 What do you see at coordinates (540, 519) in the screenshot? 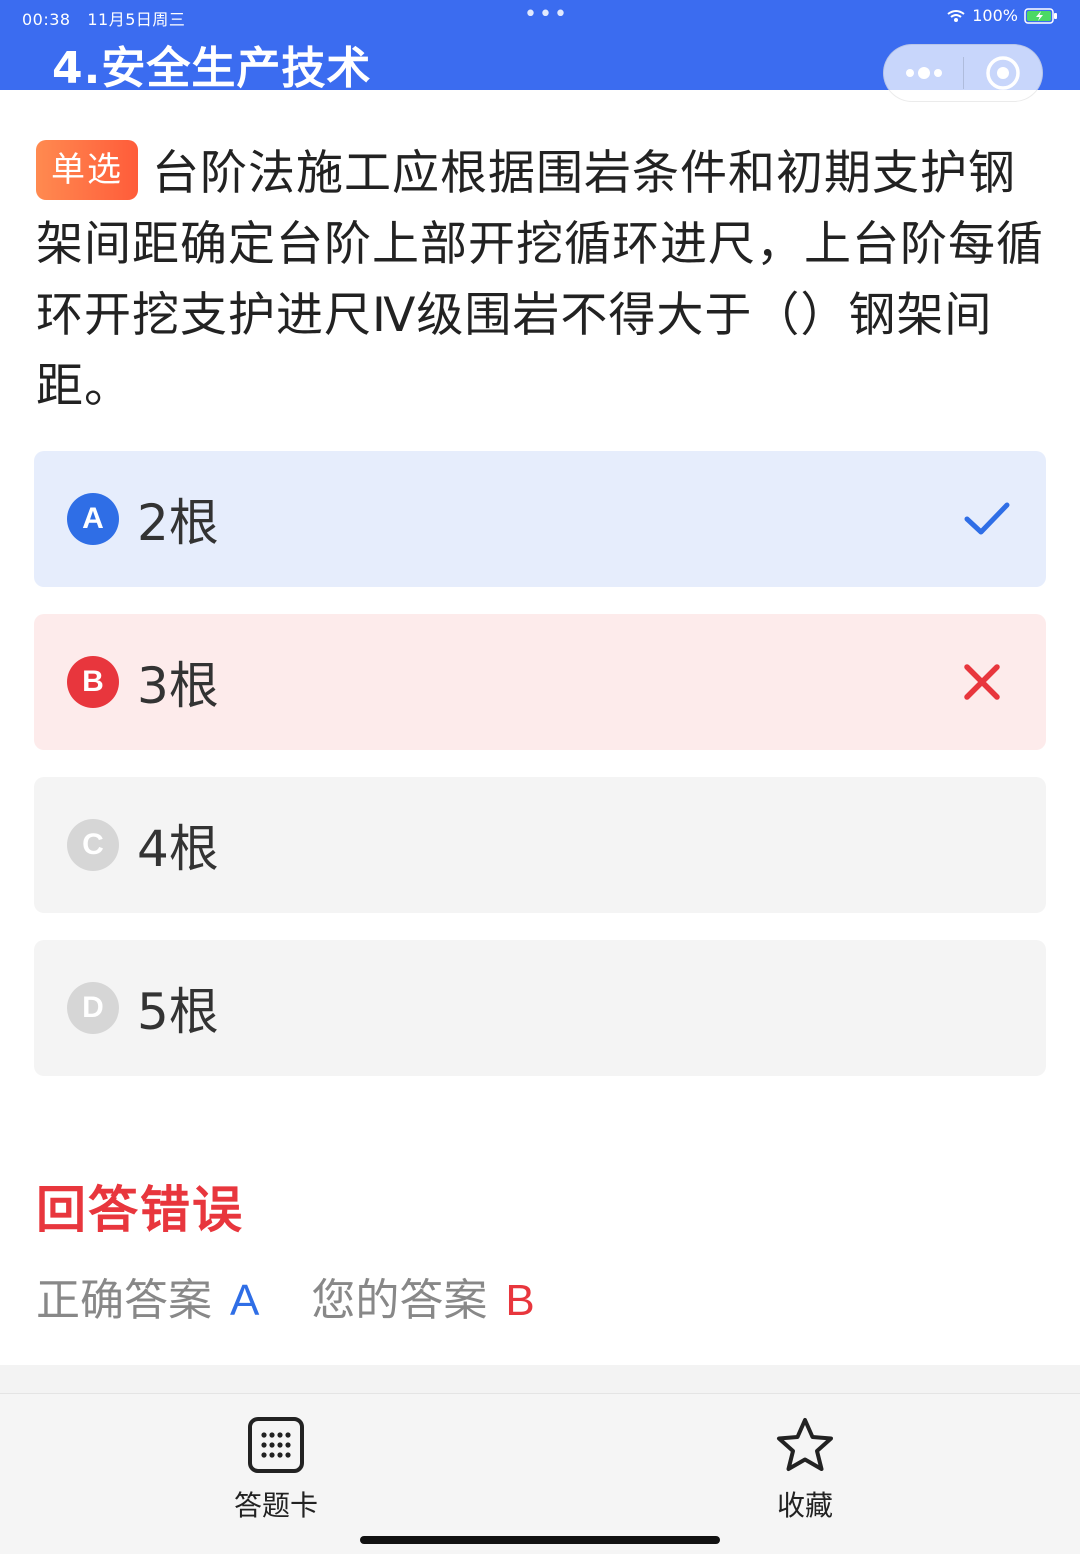
I see `option-a: A 2根` at bounding box center [540, 519].